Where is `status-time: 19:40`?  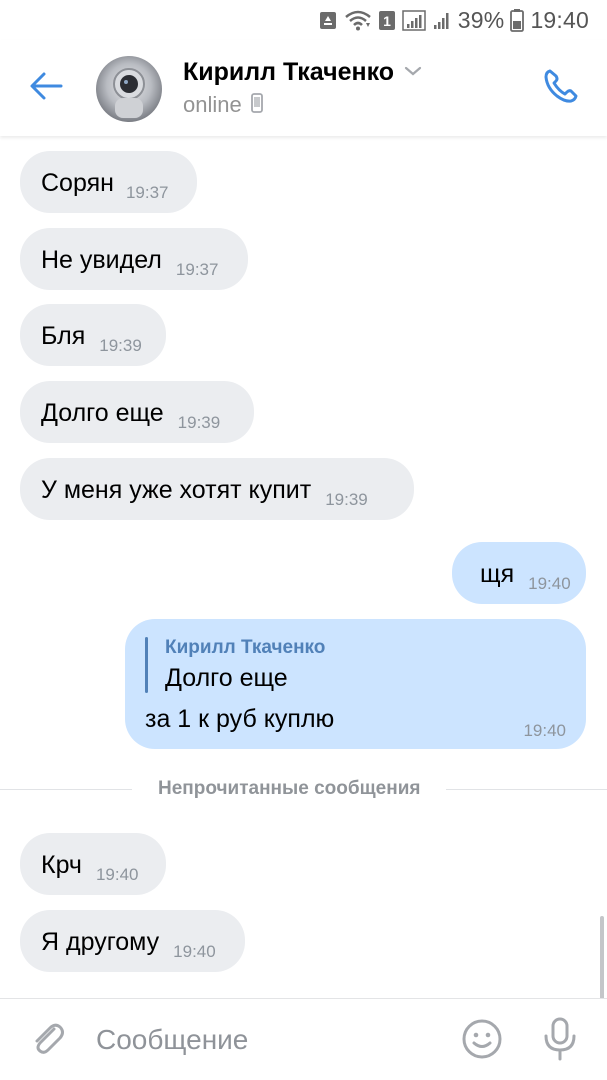 status-time: 19:40 is located at coordinates (559, 19).